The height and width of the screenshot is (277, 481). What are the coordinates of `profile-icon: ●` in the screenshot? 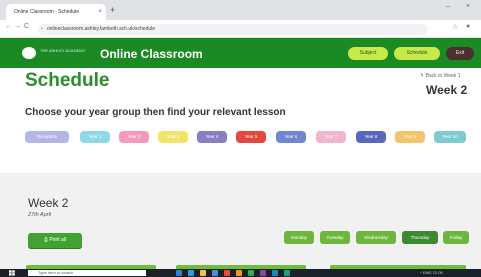 It's located at (468, 26).